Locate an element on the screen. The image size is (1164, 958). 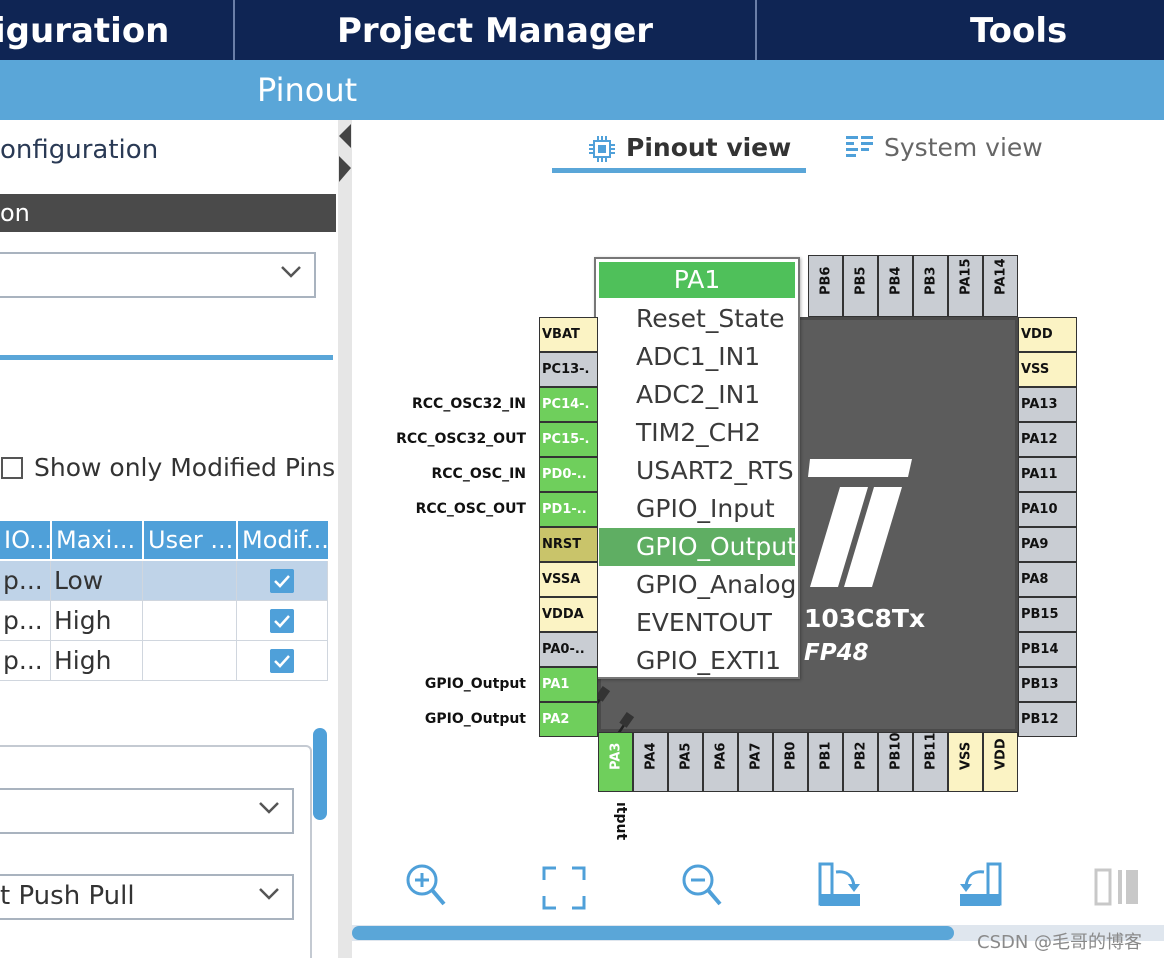
fit-screen-icon is located at coordinates (564, 888).